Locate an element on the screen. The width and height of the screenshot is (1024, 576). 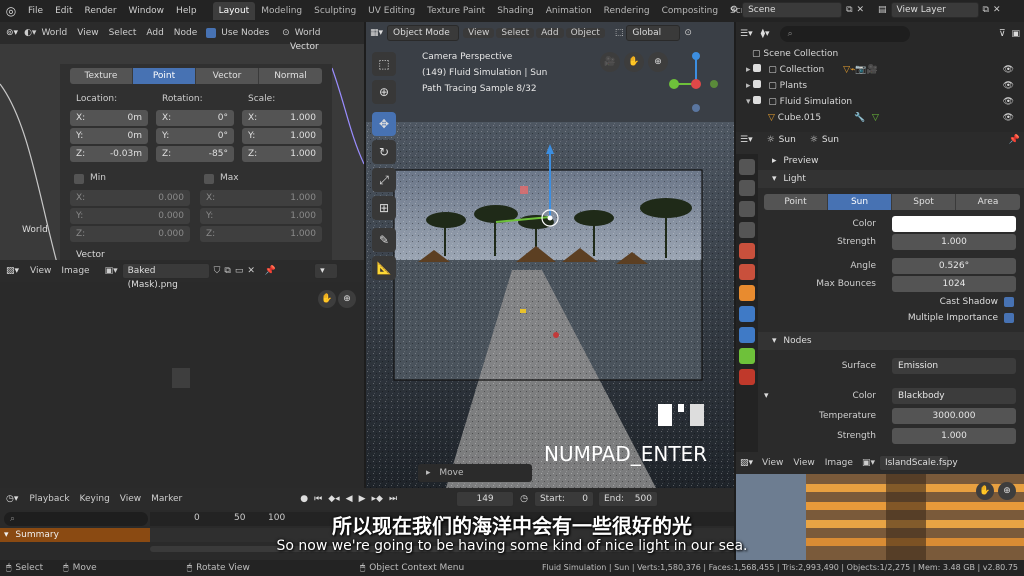
cast-shadow-checkbox is located at coordinates (1009, 302).